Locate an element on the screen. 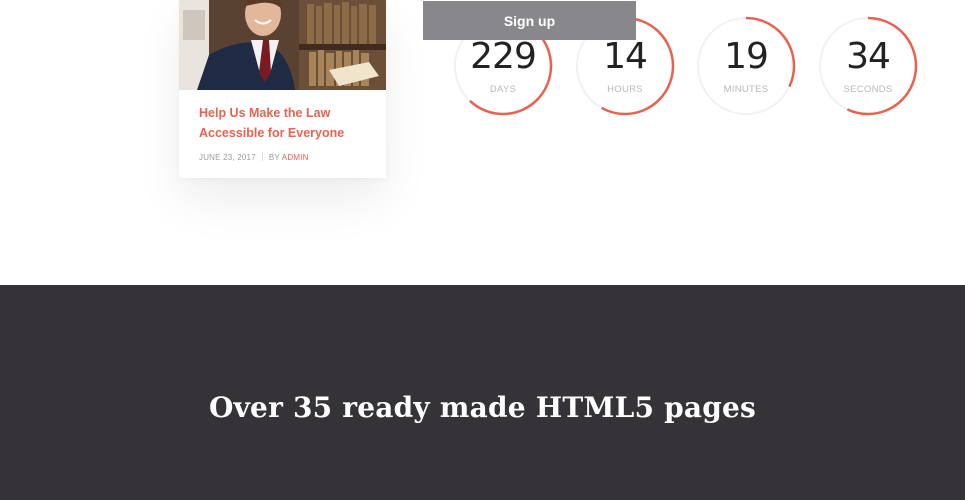  countdown-seconds: 34 SECONDS is located at coordinates (868, 66).